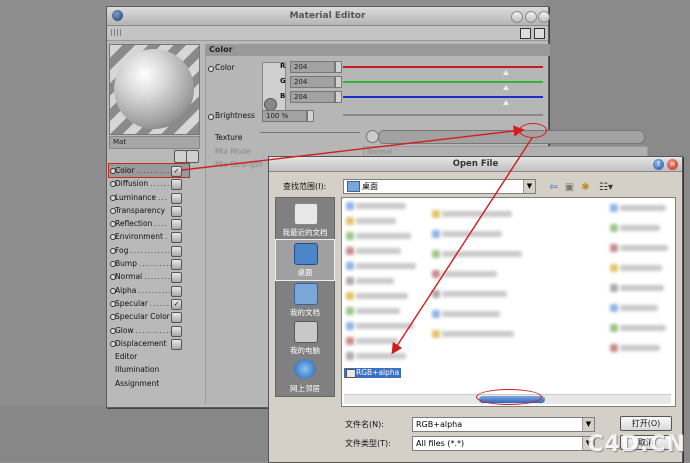 Image resolution: width=690 pixels, height=463 pixels. What do you see at coordinates (531, 17) in the screenshot?
I see `maximize-button` at bounding box center [531, 17].